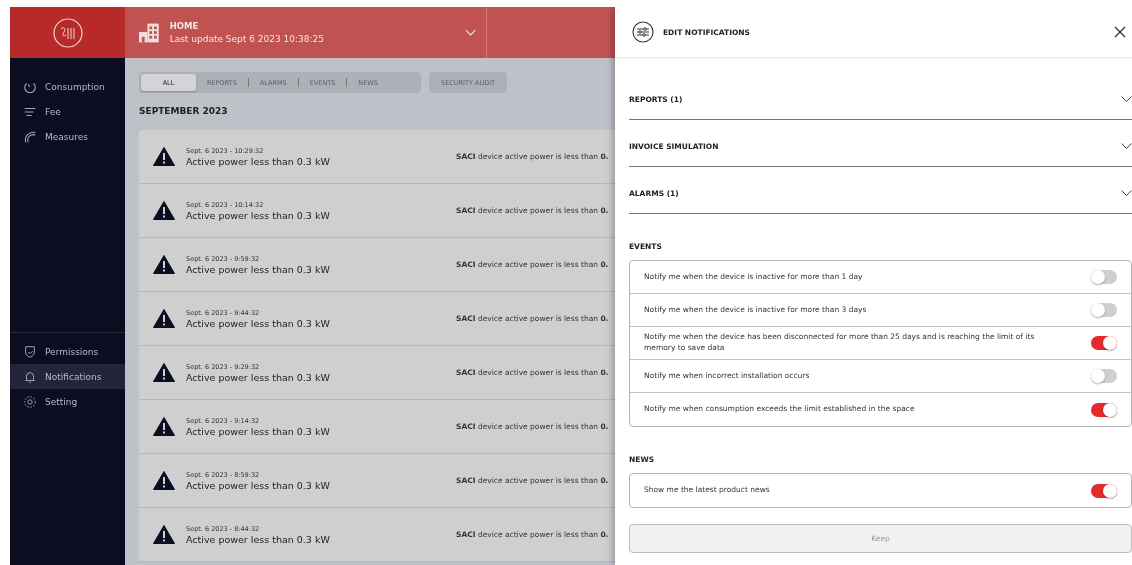  Describe the element at coordinates (149, 32) in the screenshot. I see `building-icon` at that location.